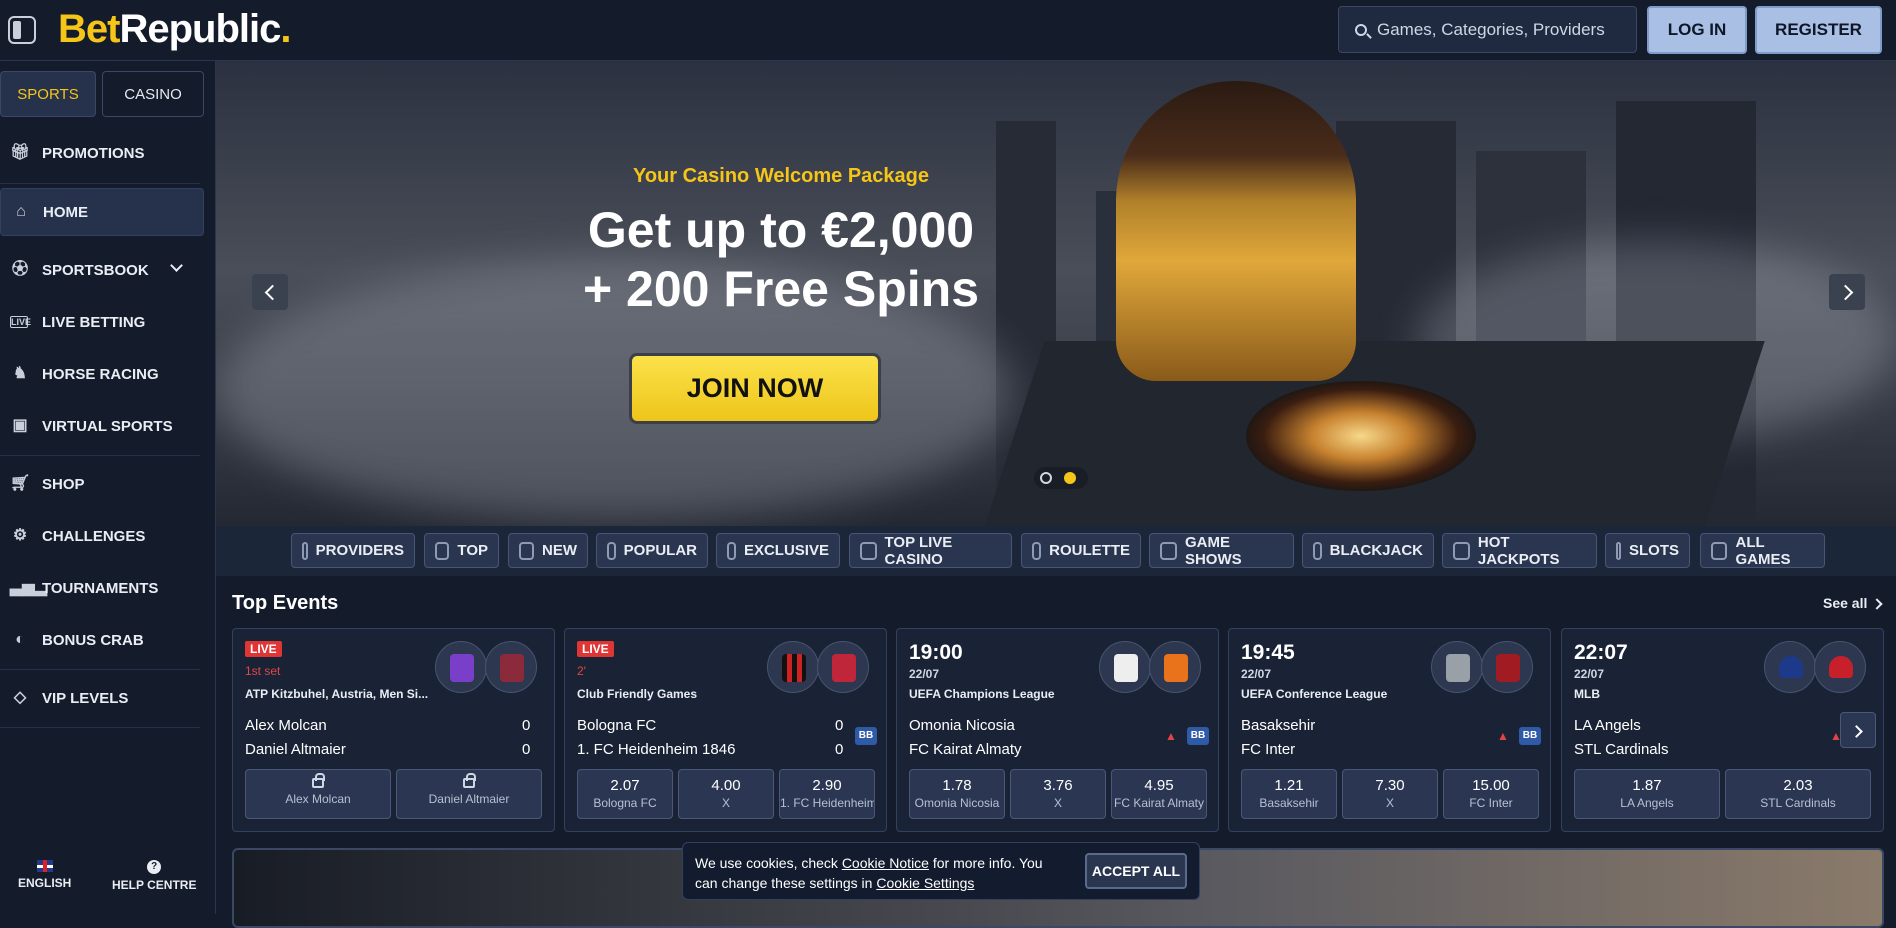  I want to click on odds-button-locked: Daniel Altmaier, so click(469, 794).